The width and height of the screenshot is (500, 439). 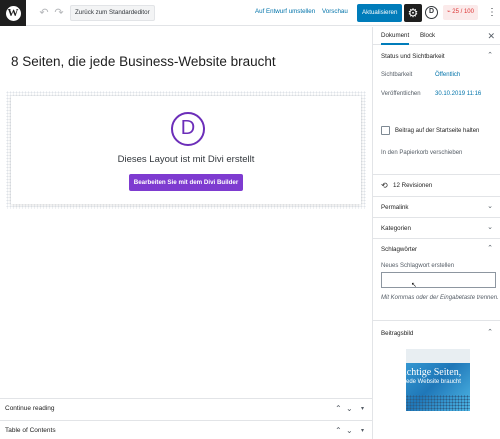 What do you see at coordinates (44, 13) in the screenshot?
I see `undo-icon: ↶` at bounding box center [44, 13].